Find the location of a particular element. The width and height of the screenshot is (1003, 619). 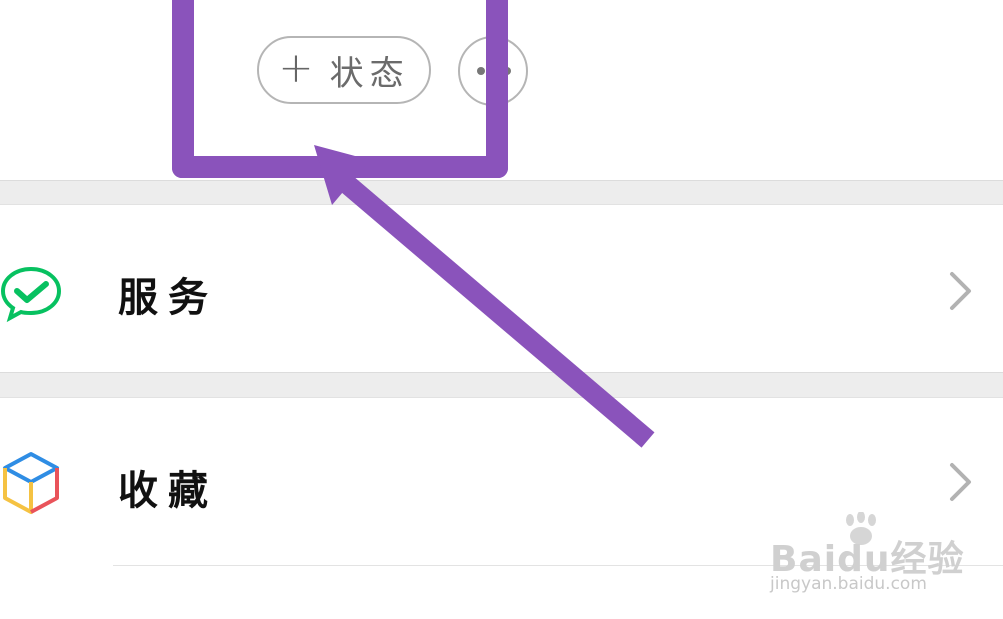

add-status-button: + 状态 is located at coordinates (344, 70).